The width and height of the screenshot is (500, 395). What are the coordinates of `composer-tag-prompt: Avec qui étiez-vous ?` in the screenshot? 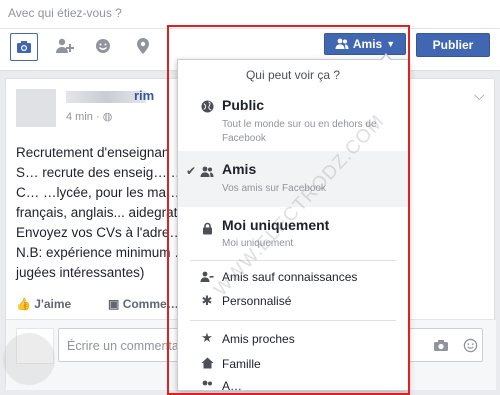 It's located at (65, 13).